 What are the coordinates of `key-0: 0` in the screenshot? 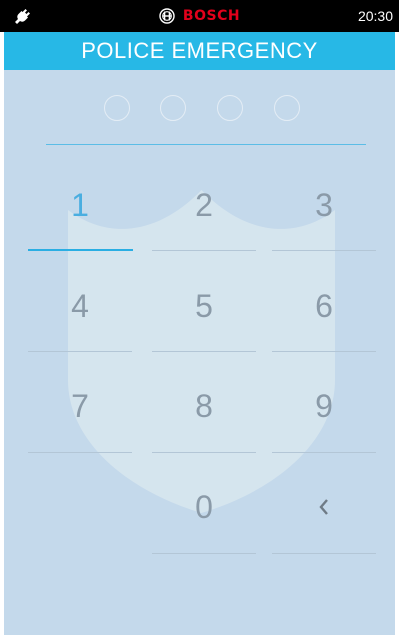 It's located at (204, 507).